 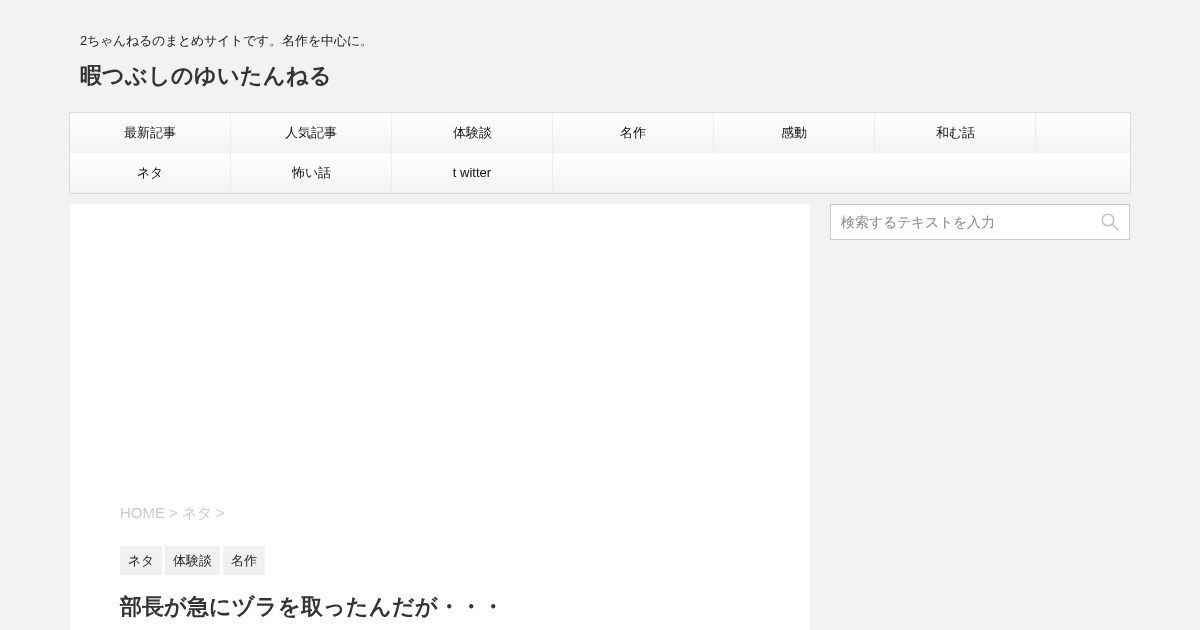 I want to click on search-icon, so click(x=1110, y=222).